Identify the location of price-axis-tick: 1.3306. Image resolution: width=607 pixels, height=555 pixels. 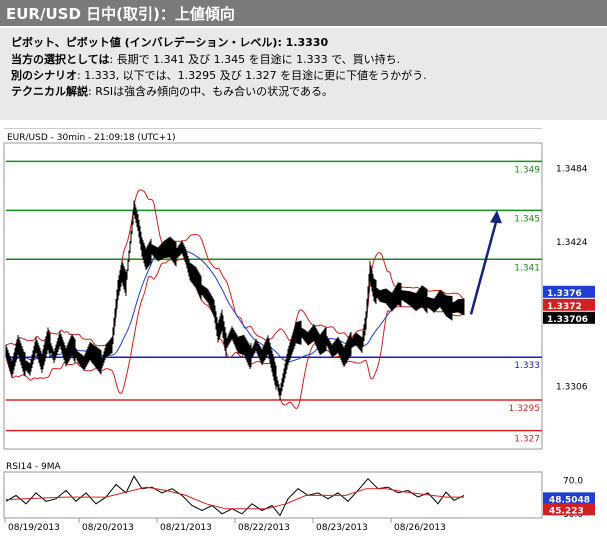
(572, 388).